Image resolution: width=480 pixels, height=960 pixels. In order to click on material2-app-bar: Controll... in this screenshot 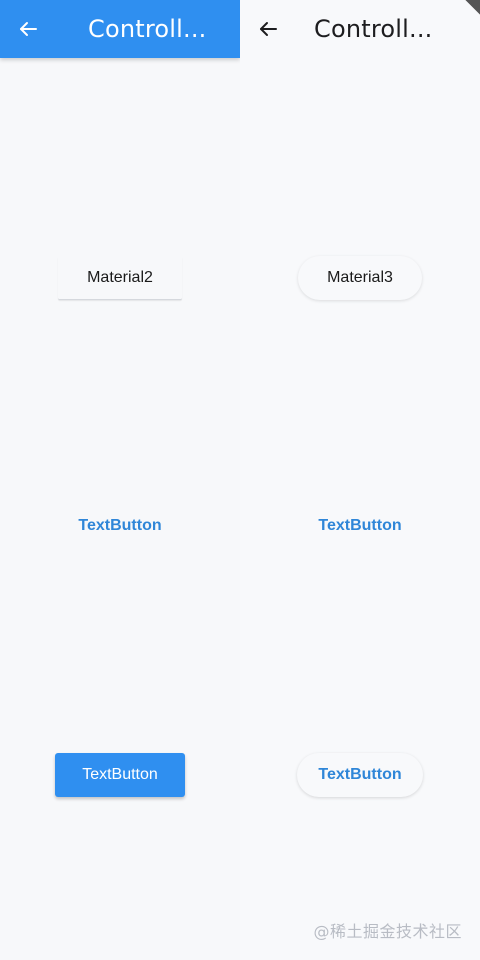, I will do `click(120, 29)`.